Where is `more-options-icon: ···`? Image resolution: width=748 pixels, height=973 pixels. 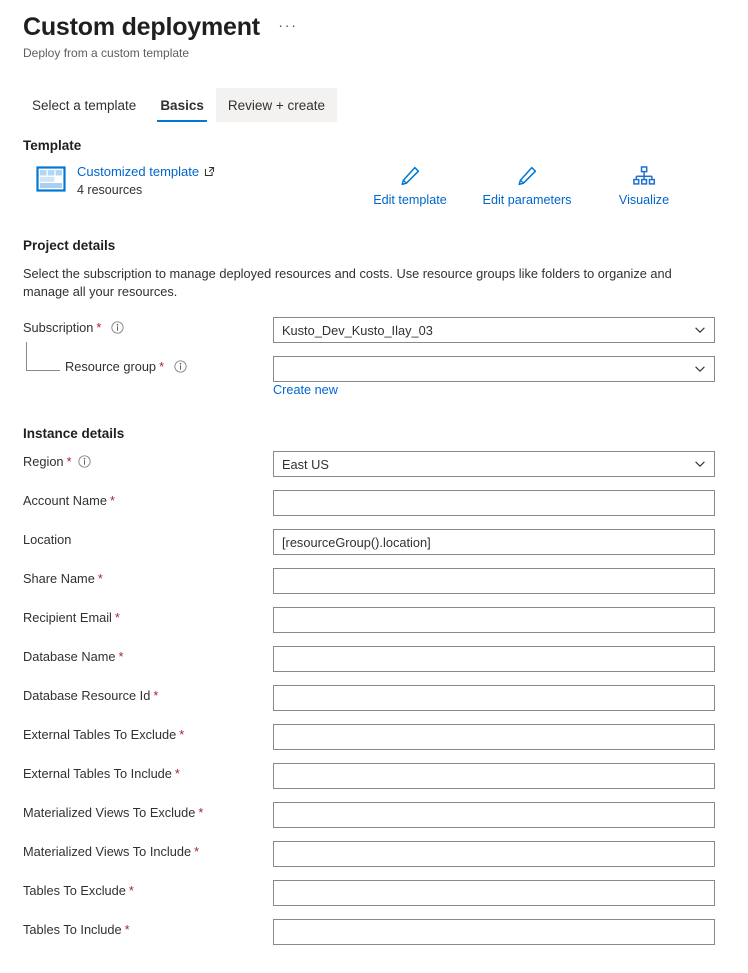
more-options-icon: ··· is located at coordinates (288, 28).